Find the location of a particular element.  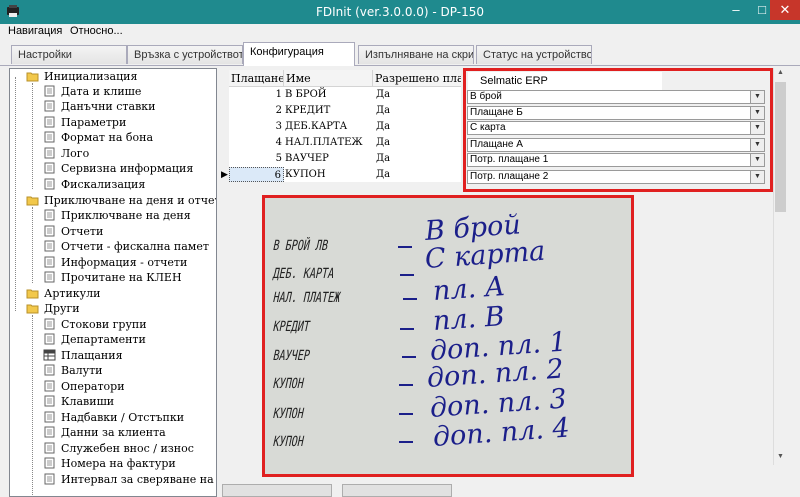

scroll-down-icon: ▼ is located at coordinates (780, 458).